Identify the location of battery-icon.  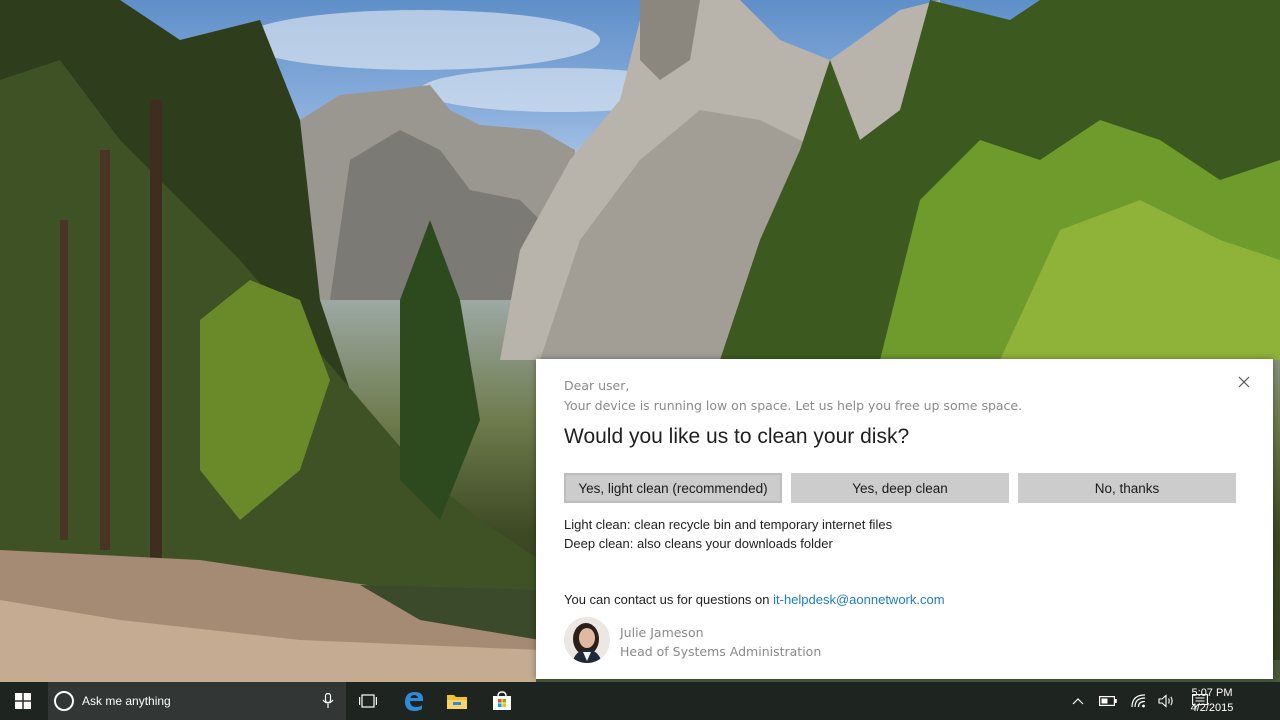
(1108, 701).